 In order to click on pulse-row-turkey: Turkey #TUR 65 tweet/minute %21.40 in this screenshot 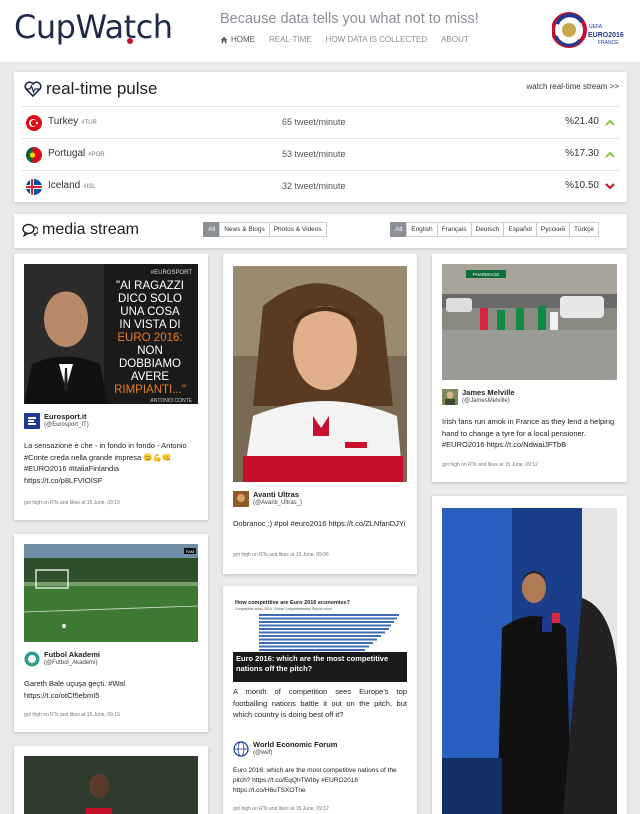, I will do `click(320, 122)`.